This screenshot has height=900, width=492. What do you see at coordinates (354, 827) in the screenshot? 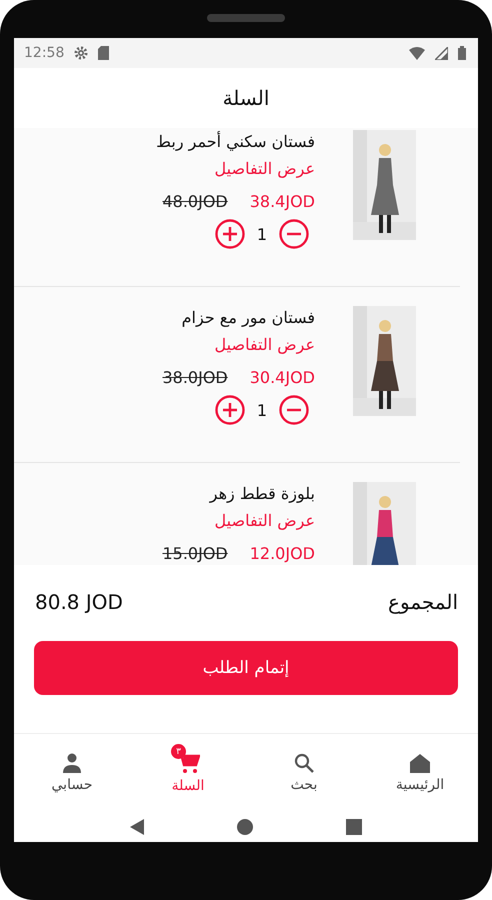
I see `recents-icon` at bounding box center [354, 827].